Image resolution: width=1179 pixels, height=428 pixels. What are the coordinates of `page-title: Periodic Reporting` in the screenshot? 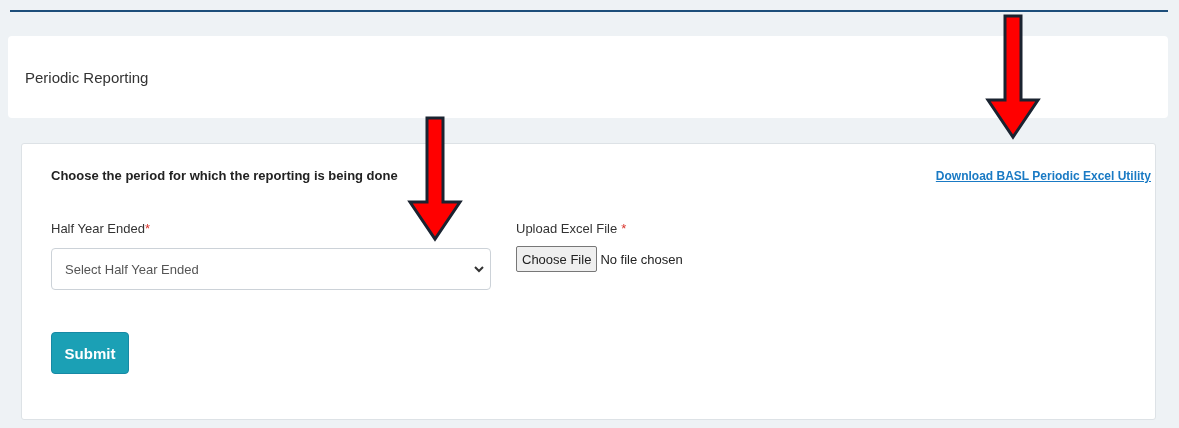 It's located at (87, 77).